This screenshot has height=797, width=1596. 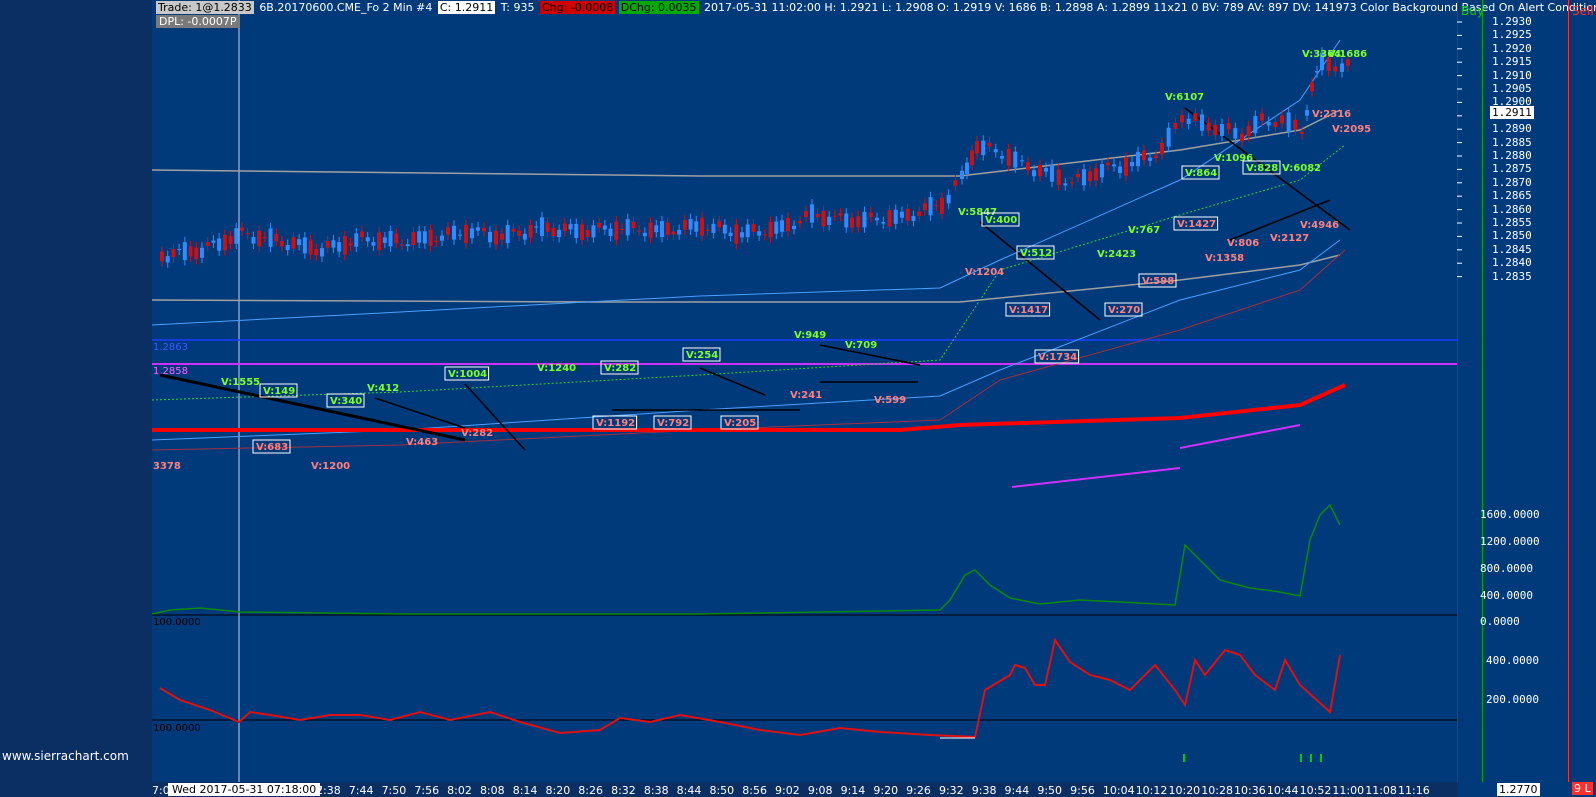 What do you see at coordinates (689, 790) in the screenshot?
I see `time-axis-label: 8:44` at bounding box center [689, 790].